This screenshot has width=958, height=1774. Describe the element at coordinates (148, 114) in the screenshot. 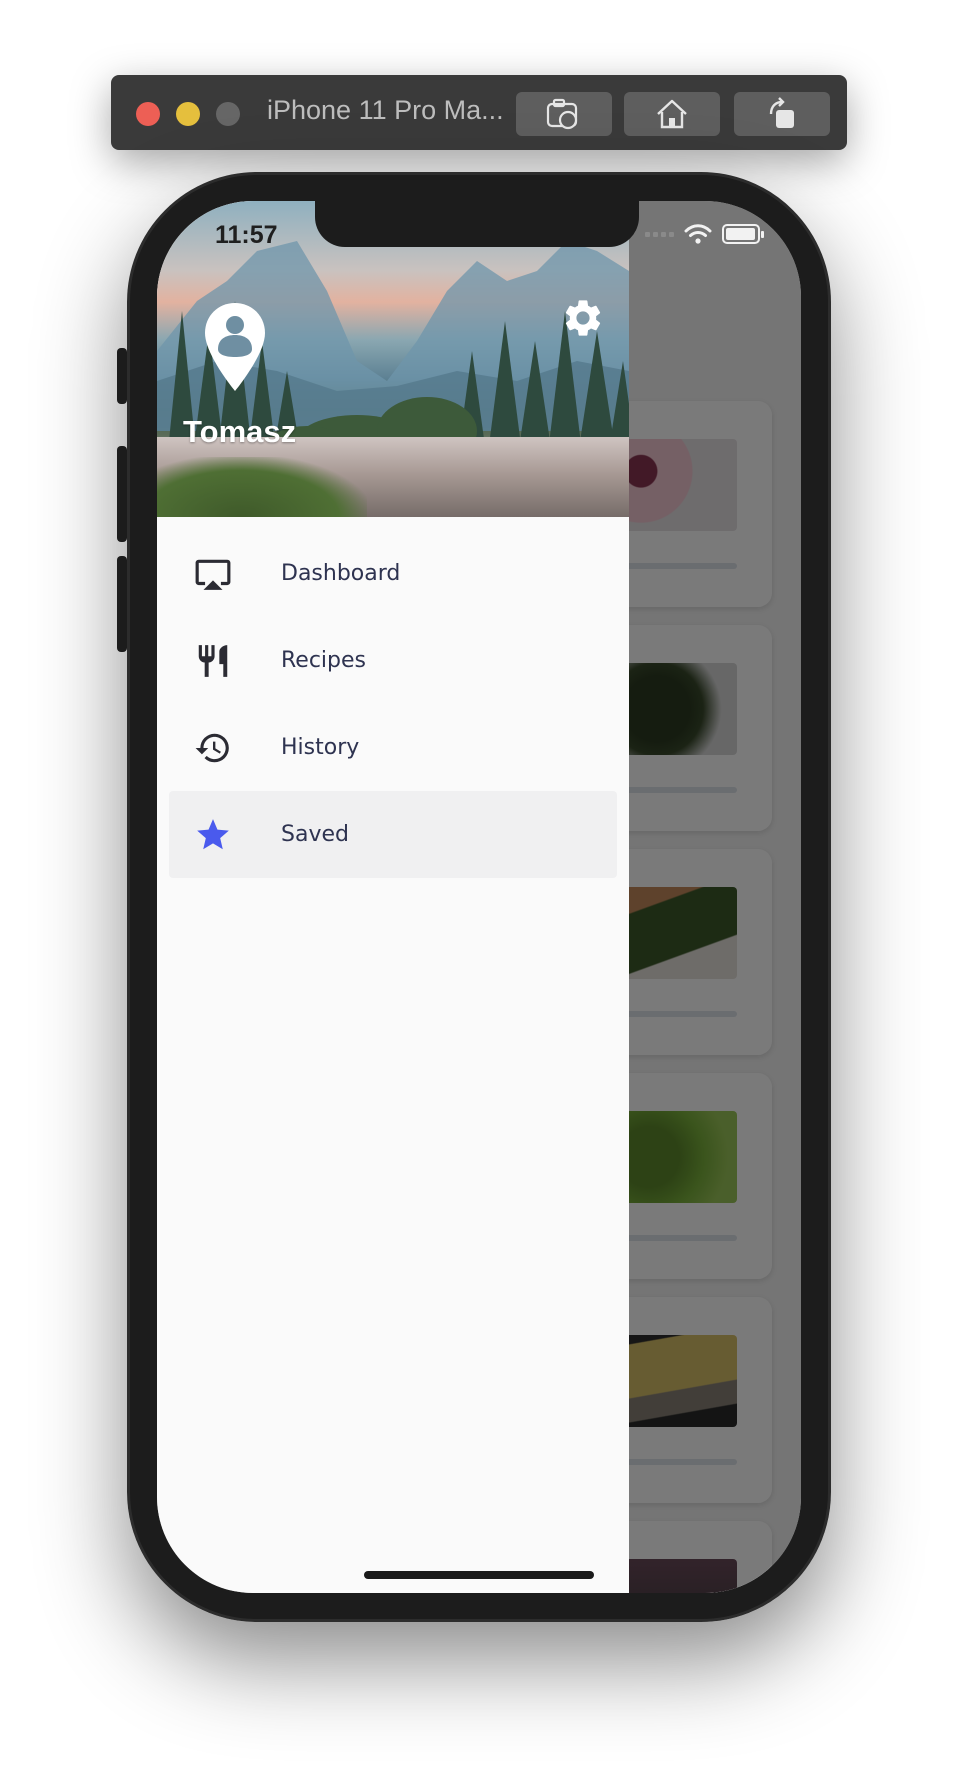

I see `close-window-button` at that location.